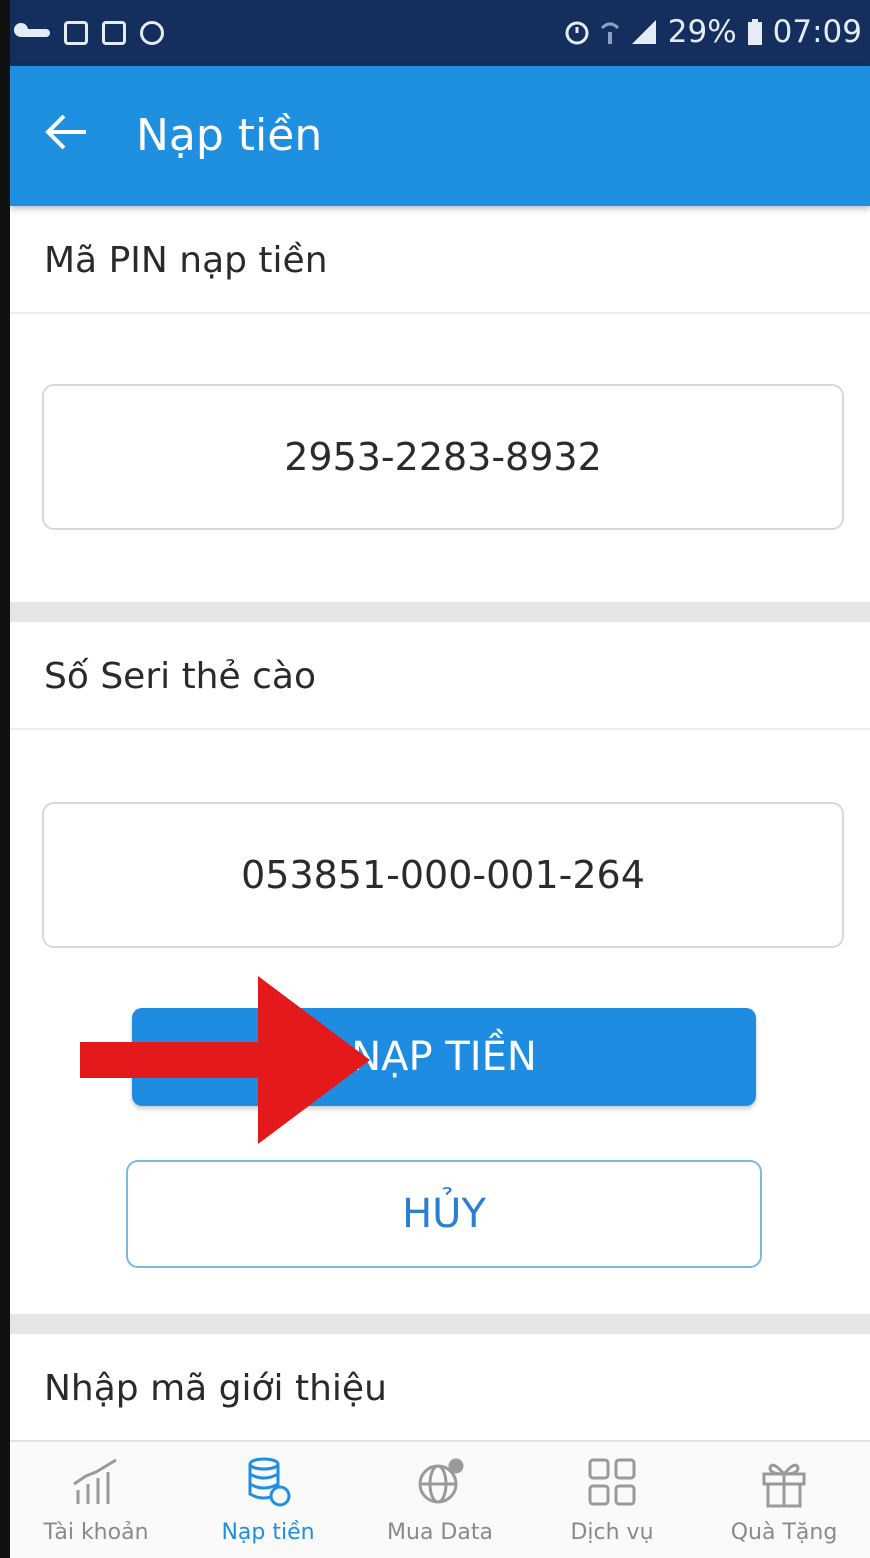 The width and height of the screenshot is (870, 1558). I want to click on cancel-button: HỦY, so click(444, 1214).